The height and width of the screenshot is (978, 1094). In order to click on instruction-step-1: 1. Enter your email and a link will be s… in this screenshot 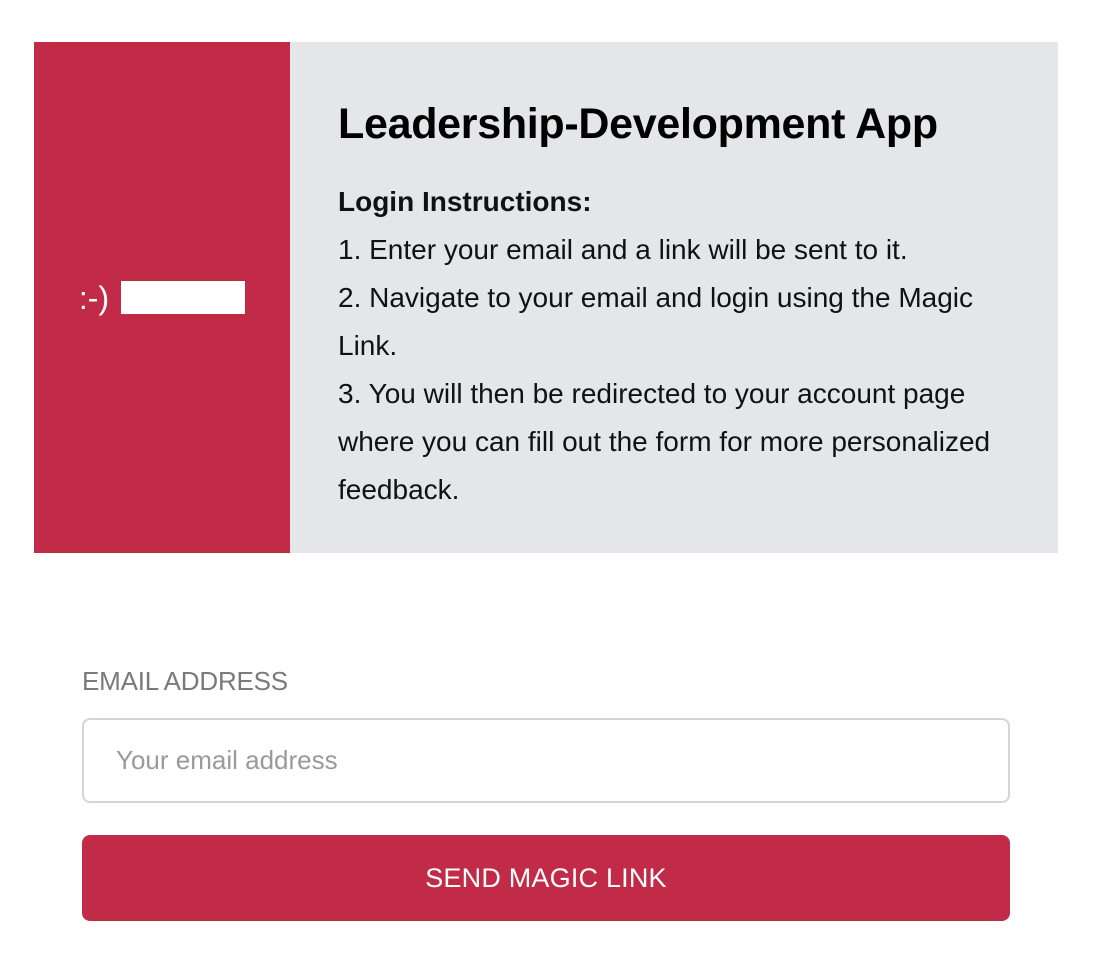, I will do `click(623, 249)`.